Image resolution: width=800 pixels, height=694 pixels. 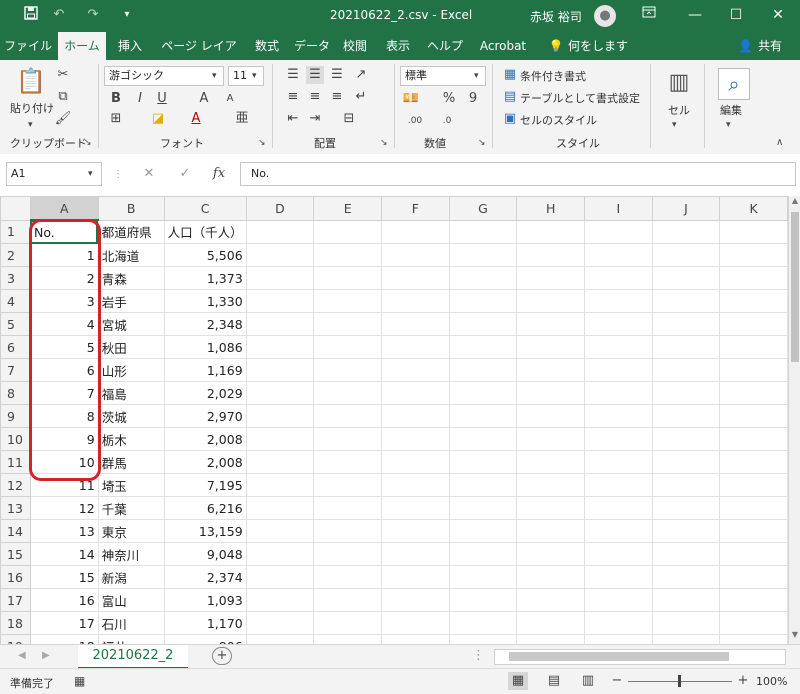 I want to click on page-layout-view-icon: ▤, so click(x=554, y=681).